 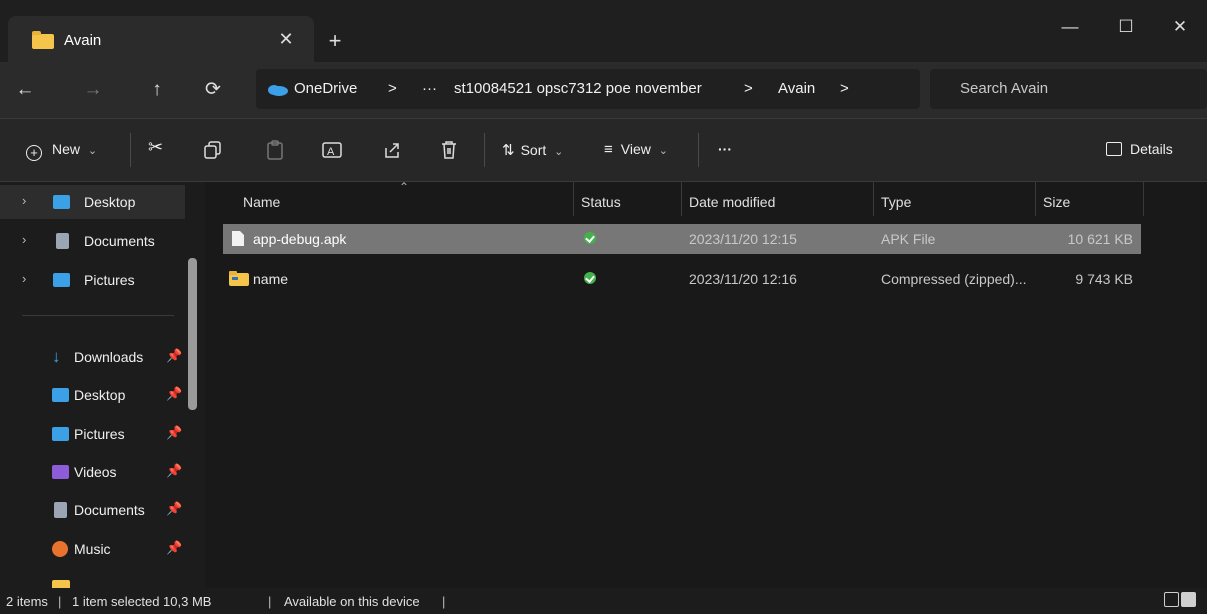 What do you see at coordinates (27, 601) in the screenshot?
I see `item-count: 2 items` at bounding box center [27, 601].